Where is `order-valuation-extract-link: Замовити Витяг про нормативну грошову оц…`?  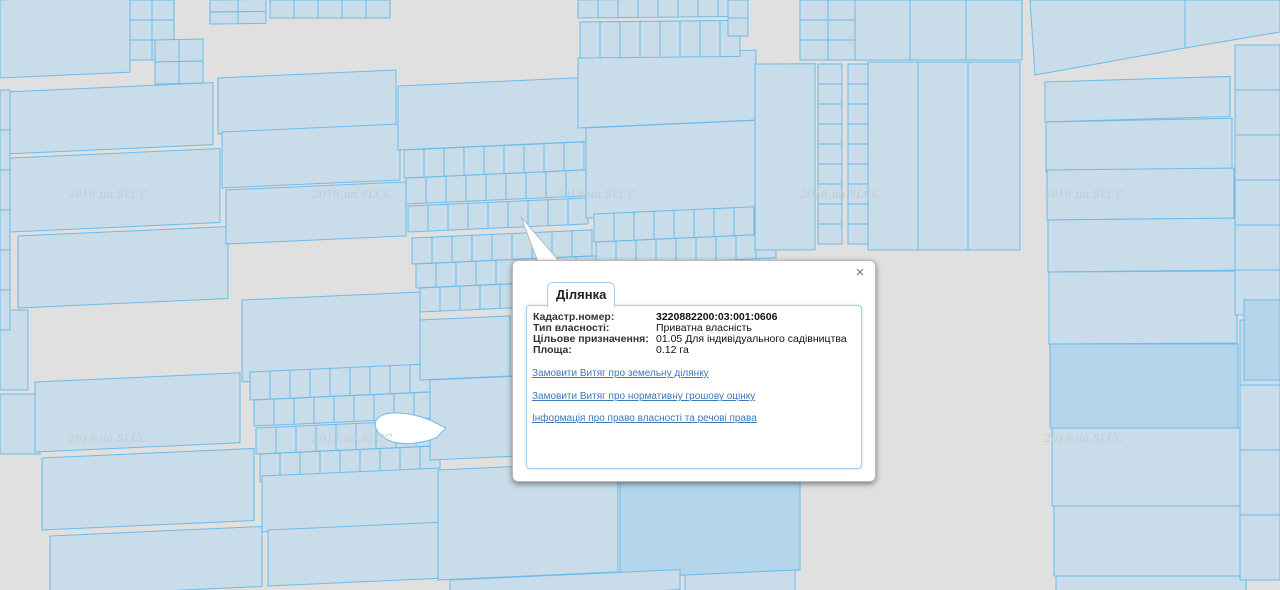
order-valuation-extract-link: Замовити Витяг про нормативну грошову оц… is located at coordinates (643, 396).